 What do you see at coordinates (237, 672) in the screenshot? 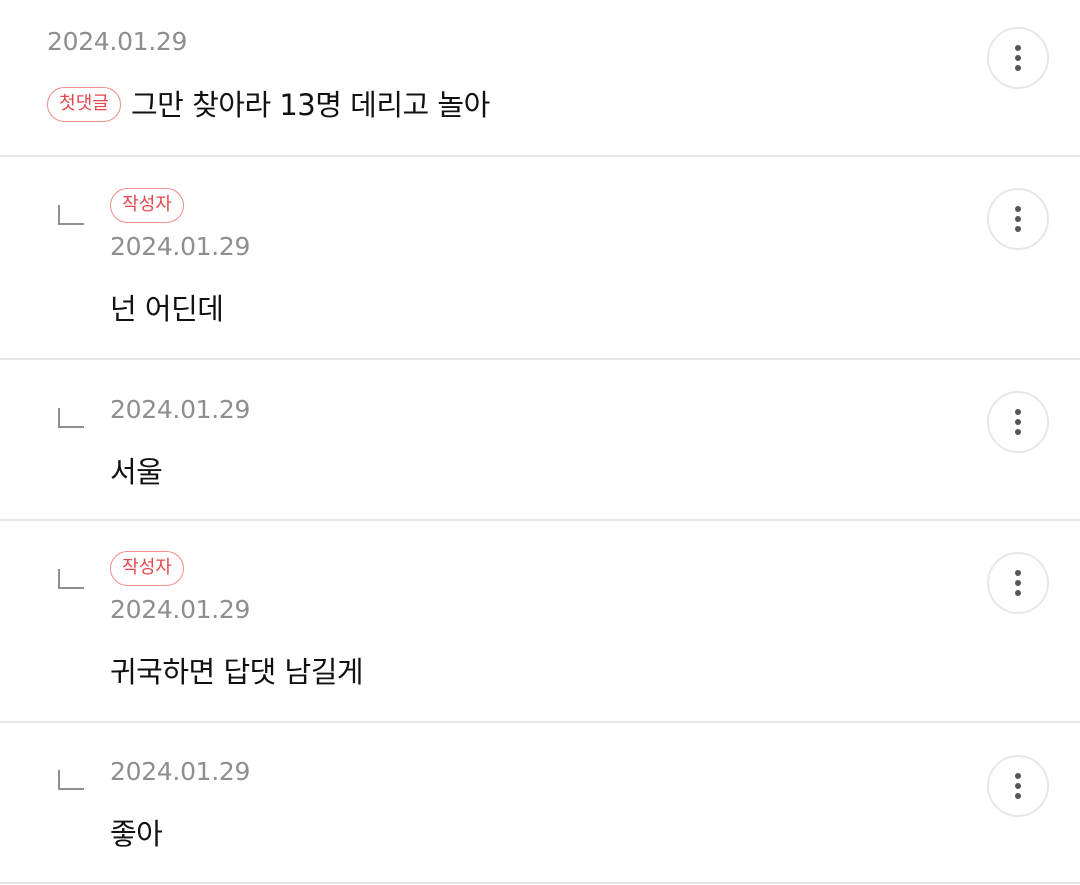
I see `comment-text: 귀국하면 답댓 남길게` at bounding box center [237, 672].